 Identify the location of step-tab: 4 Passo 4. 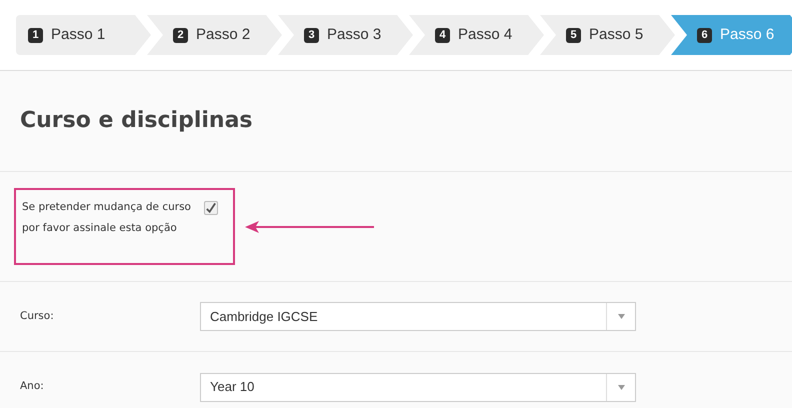
(476, 35).